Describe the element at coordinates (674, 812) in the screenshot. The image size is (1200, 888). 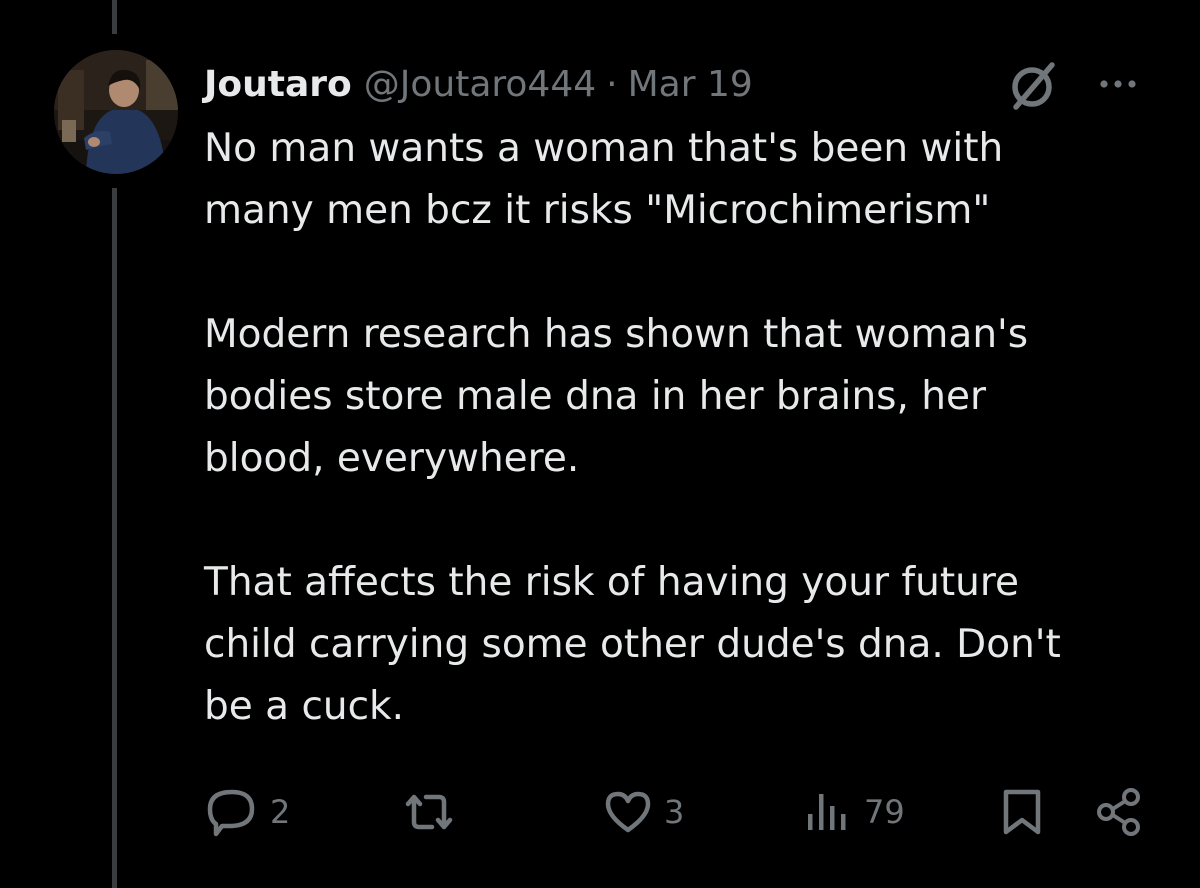
I see `like-count: 3` at that location.